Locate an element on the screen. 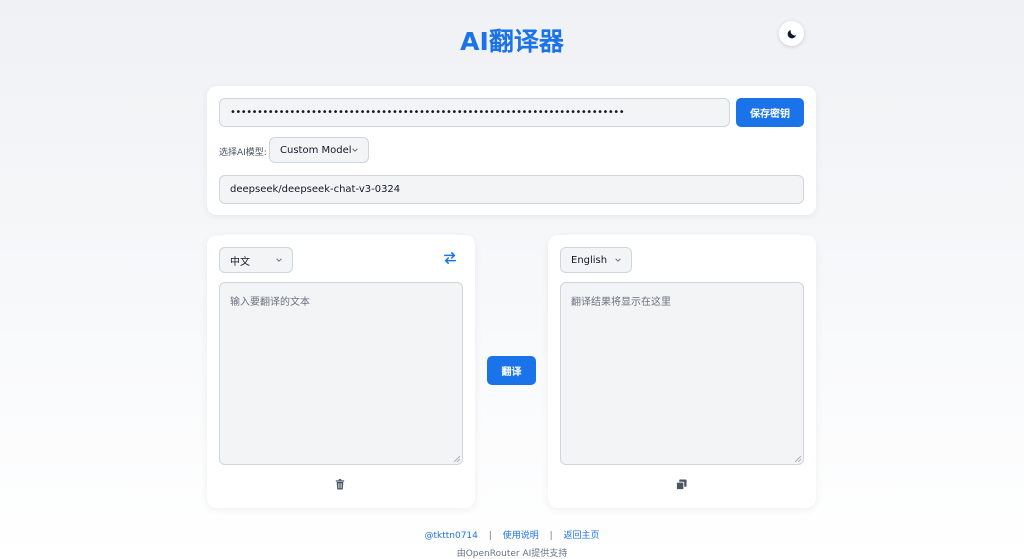  source-card: 中文 输入要翻译的文本 is located at coordinates (341, 371).